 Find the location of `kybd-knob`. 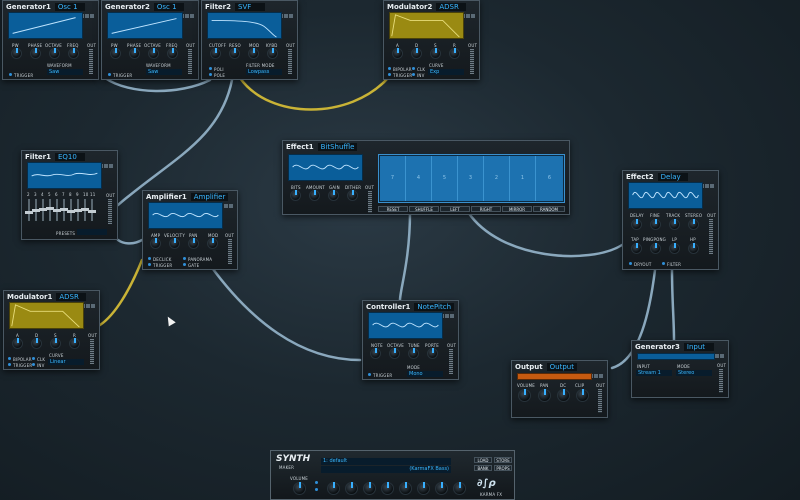

kybd-knob is located at coordinates (272, 53).